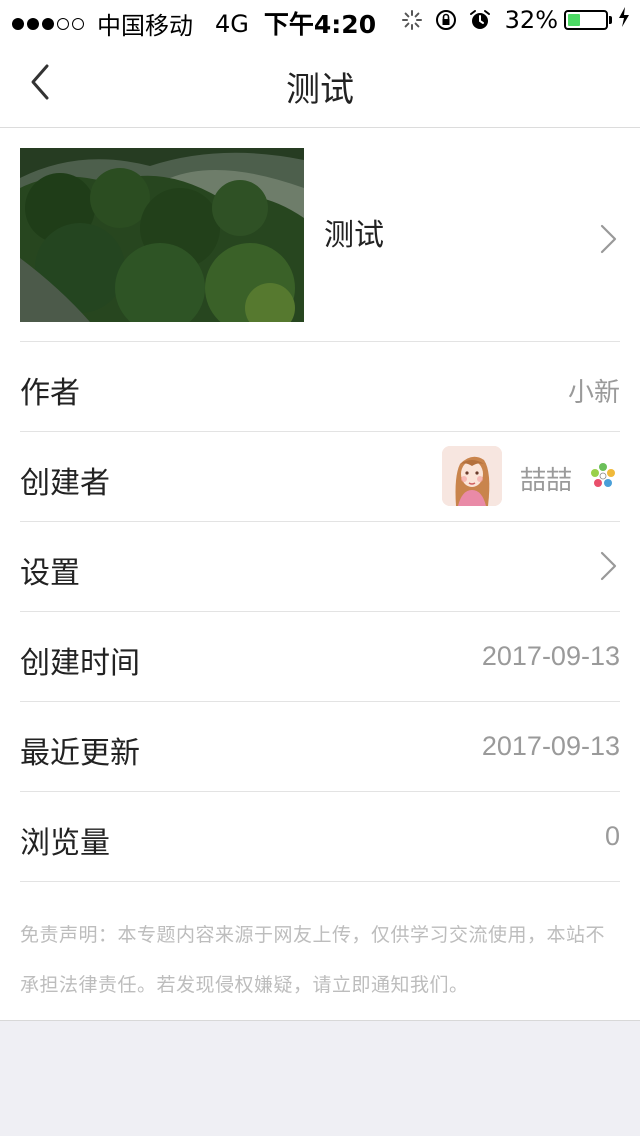  What do you see at coordinates (320, 20) in the screenshot?
I see `status-bar: 中国移动 4G 下午4:20 32%` at bounding box center [320, 20].